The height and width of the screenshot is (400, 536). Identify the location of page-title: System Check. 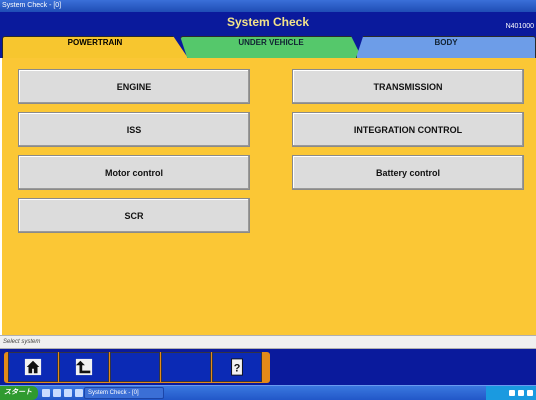
(268, 22).